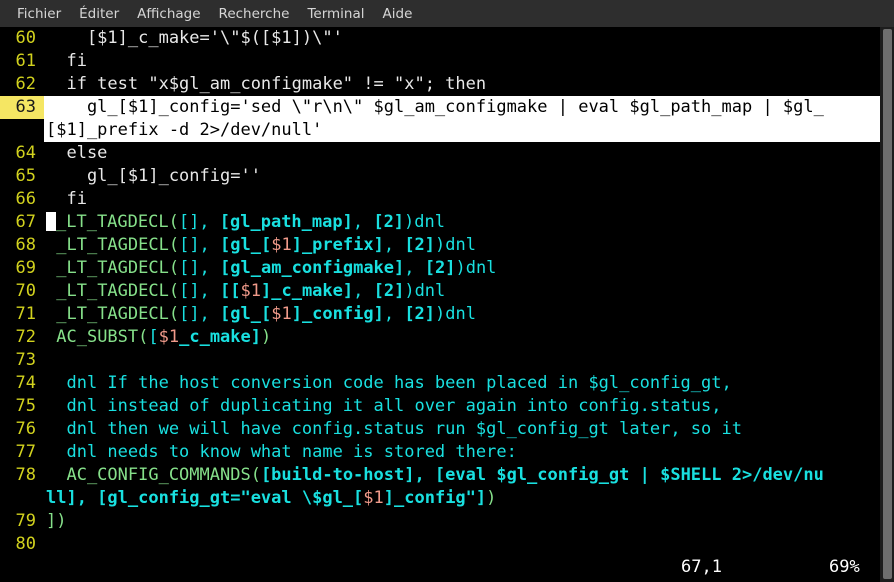 The height and width of the screenshot is (582, 894). What do you see at coordinates (440, 38) in the screenshot?
I see `code-line: 60 [$1]_c_make='\"$([$1])\"'` at bounding box center [440, 38].